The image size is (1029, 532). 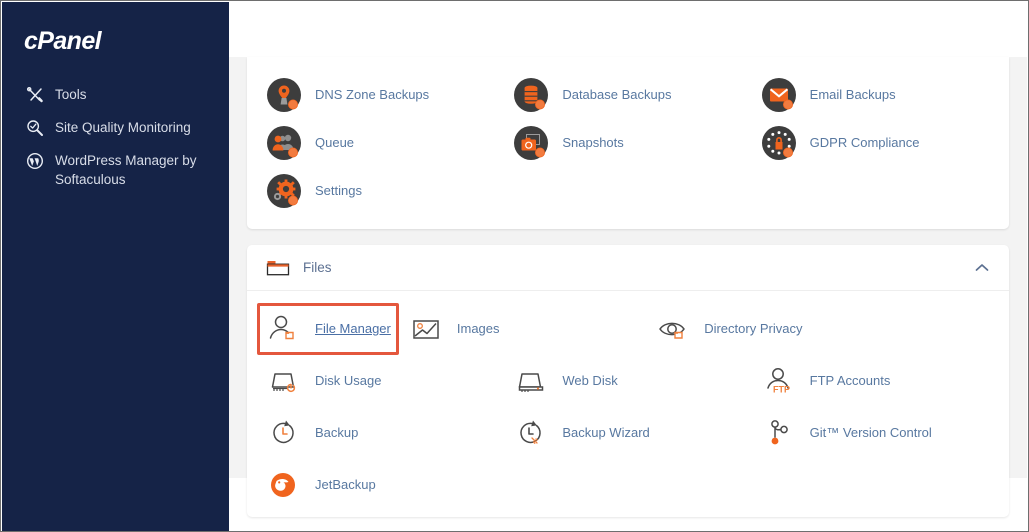 I want to click on tile-label: File Manager, so click(x=353, y=328).